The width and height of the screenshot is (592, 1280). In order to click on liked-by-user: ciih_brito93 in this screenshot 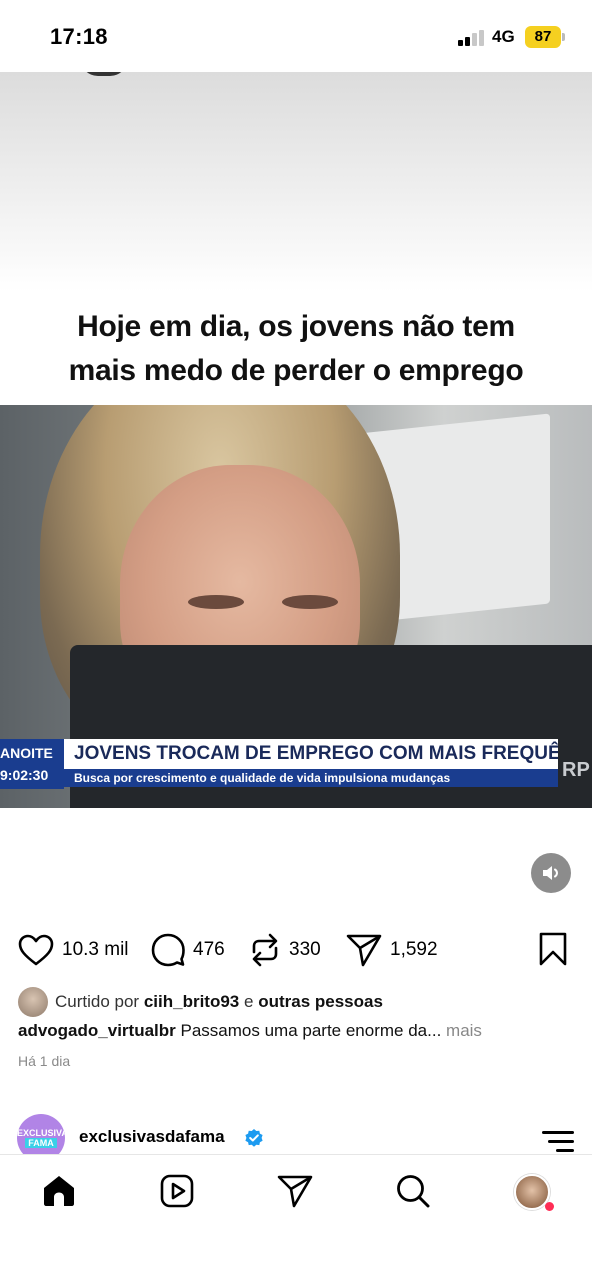, I will do `click(191, 1002)`.